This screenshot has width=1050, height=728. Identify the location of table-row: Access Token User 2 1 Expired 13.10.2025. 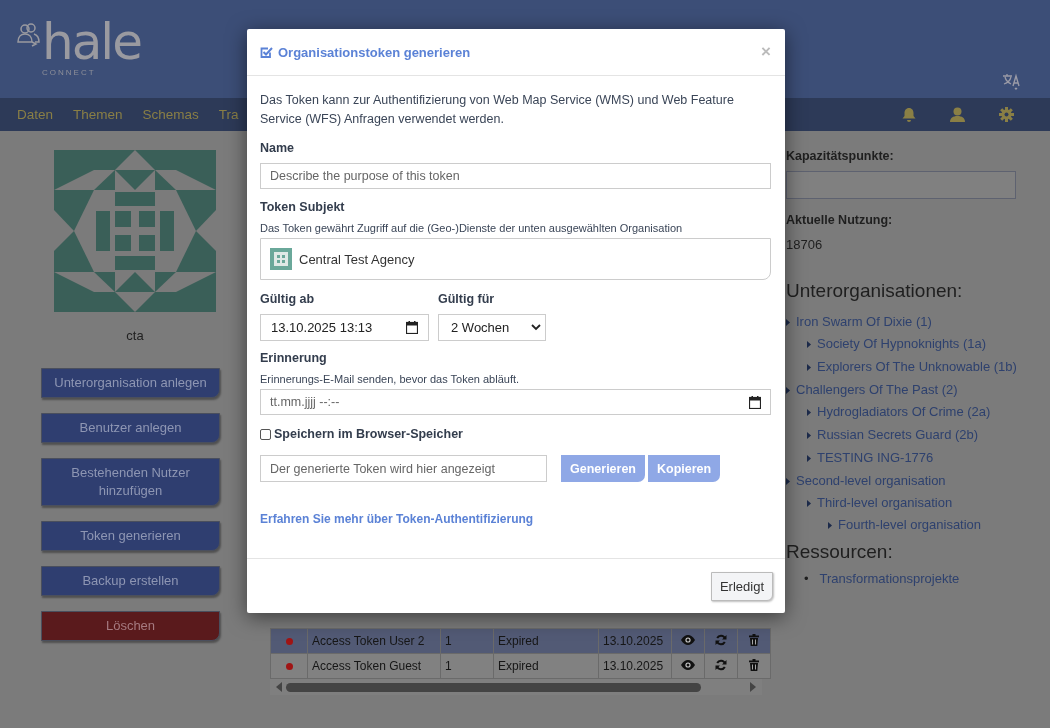
(520, 641).